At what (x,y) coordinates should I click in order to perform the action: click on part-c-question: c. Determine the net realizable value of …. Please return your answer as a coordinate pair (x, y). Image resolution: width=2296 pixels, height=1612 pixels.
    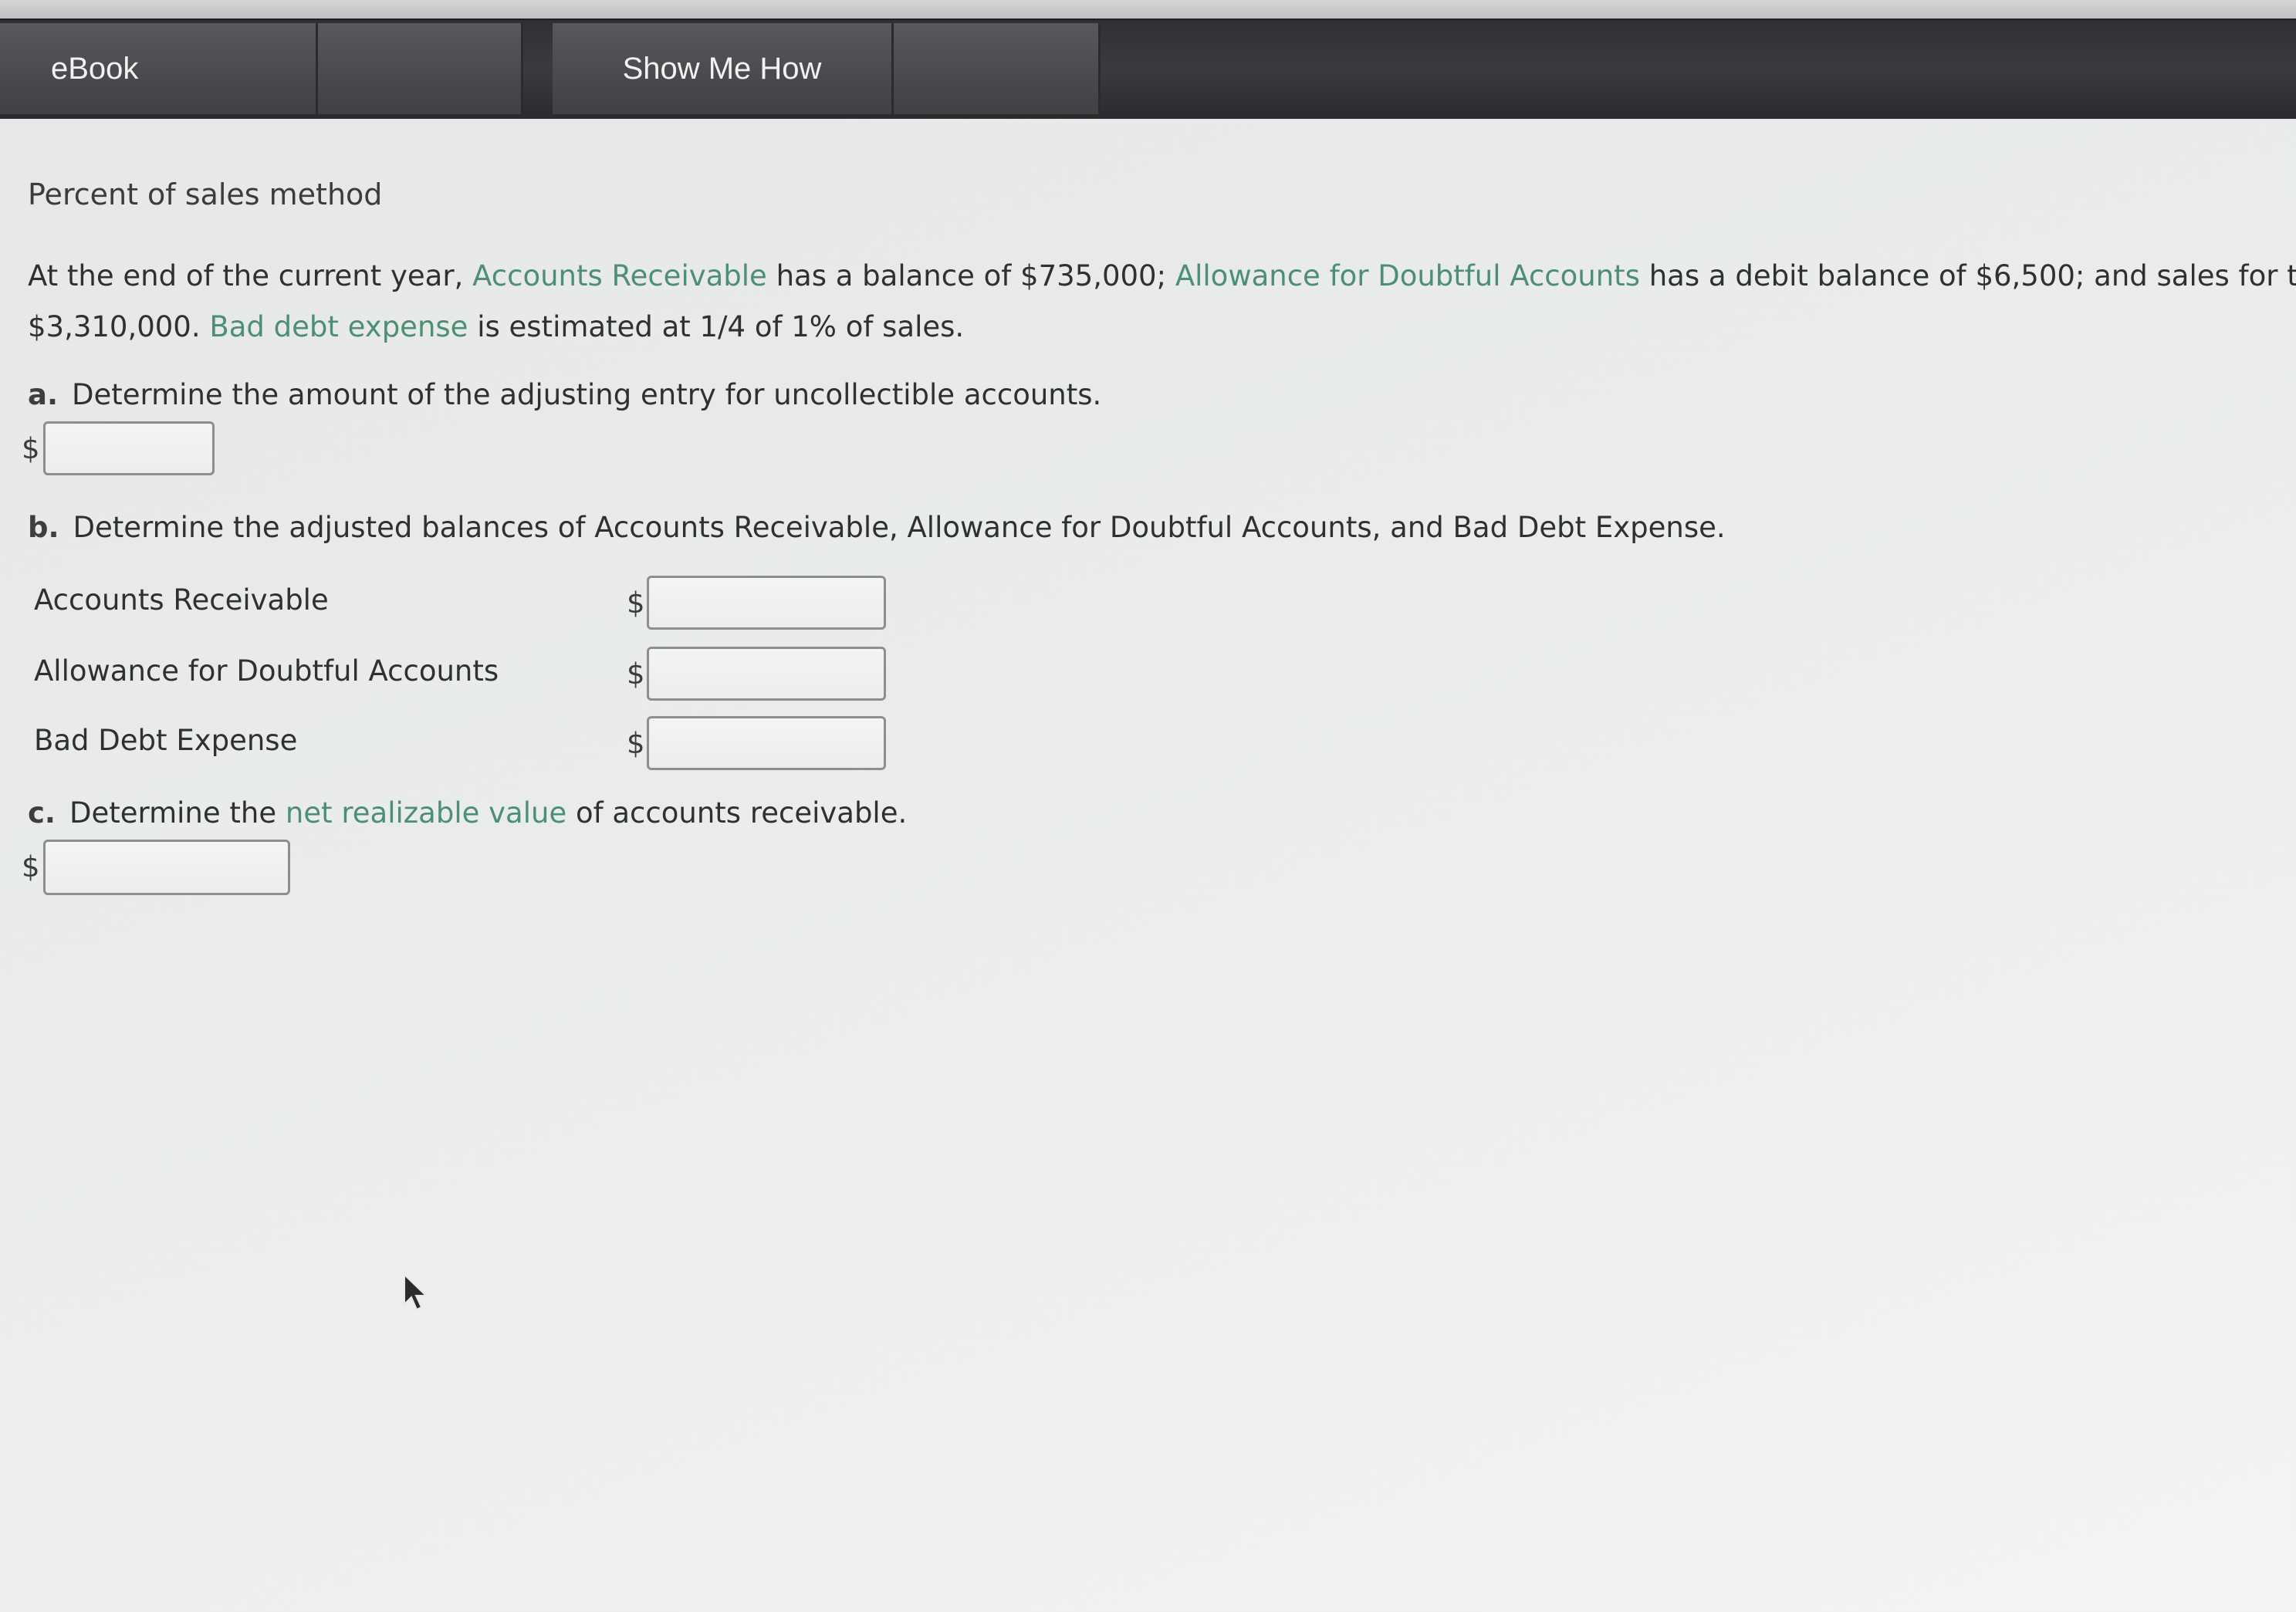
    Looking at the image, I should click on (467, 813).